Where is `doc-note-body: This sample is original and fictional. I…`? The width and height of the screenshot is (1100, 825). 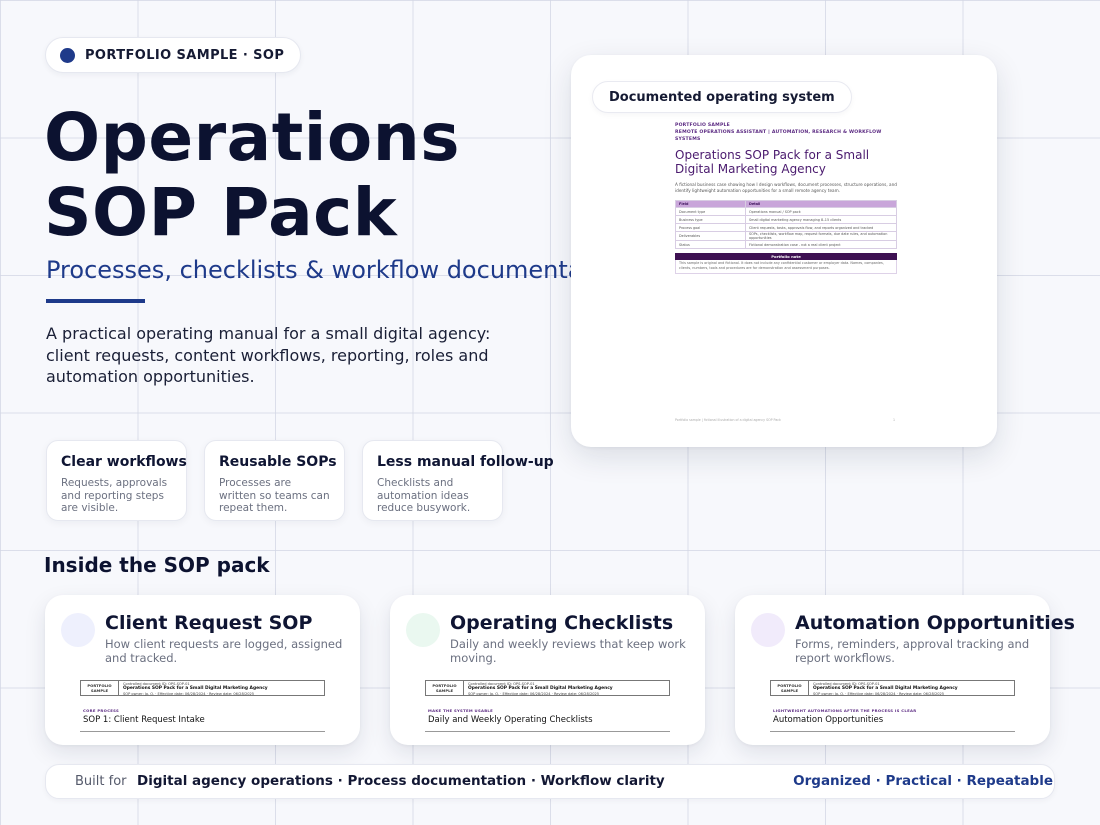 doc-note-body: This sample is original and fictional. I… is located at coordinates (786, 267).